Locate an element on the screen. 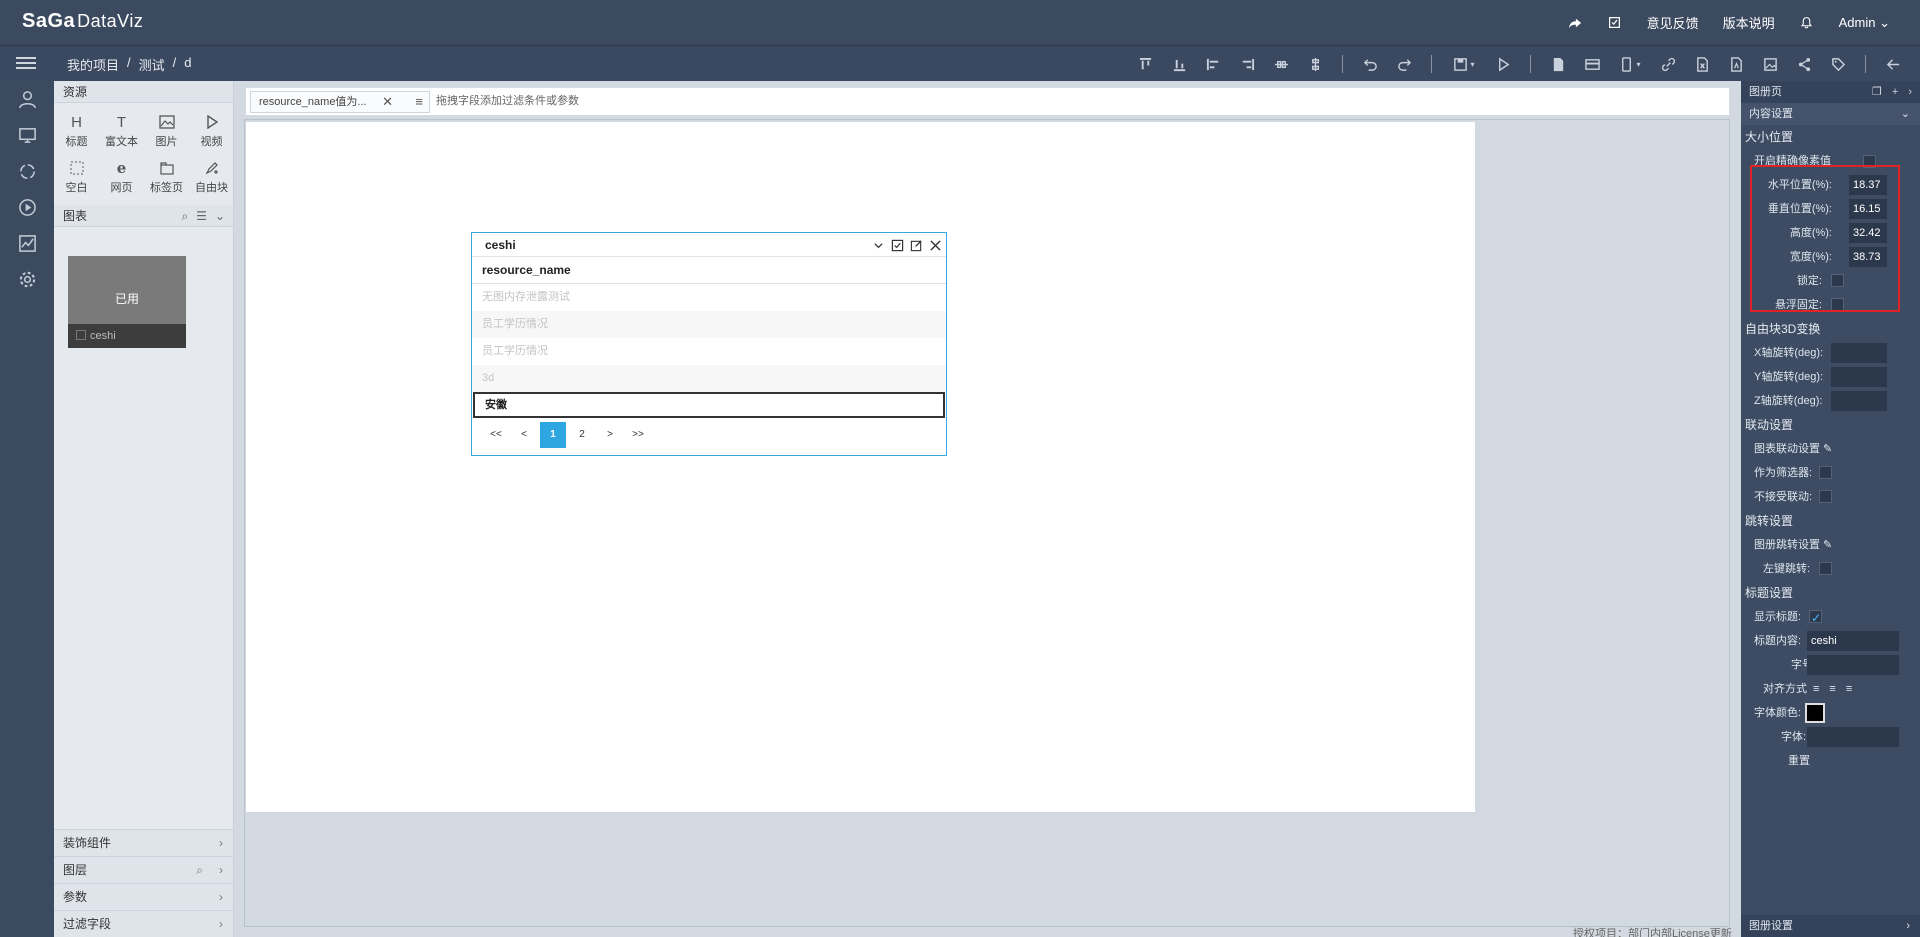  filter-hint: 拖拽字段添加过滤条件或参数 is located at coordinates (507, 101).